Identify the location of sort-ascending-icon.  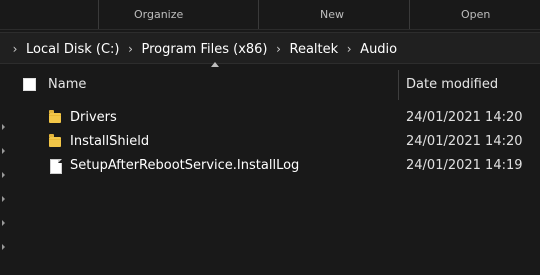
(215, 64).